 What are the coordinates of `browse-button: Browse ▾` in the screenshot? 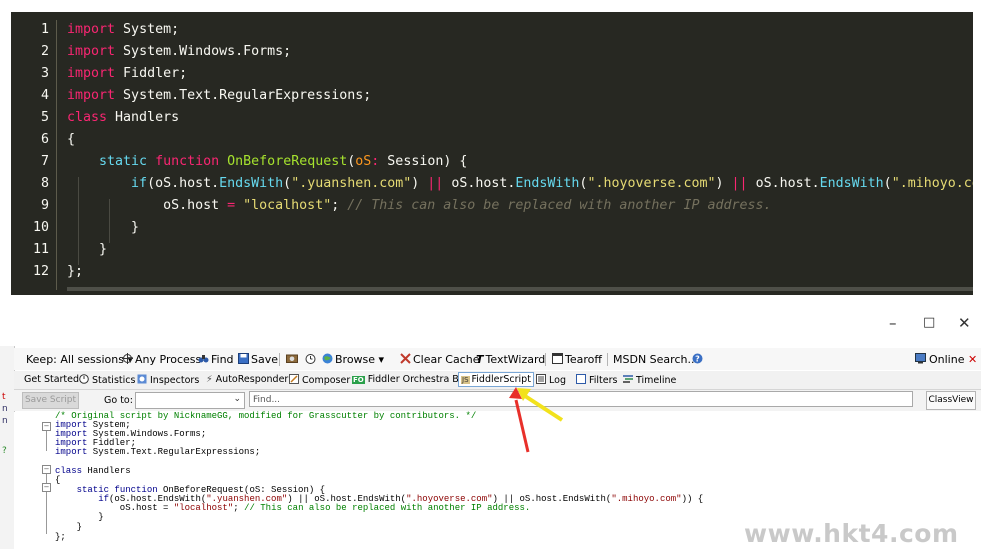 It's located at (353, 359).